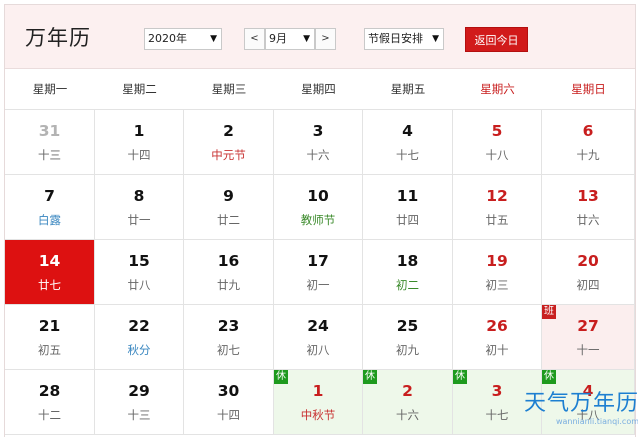 The height and width of the screenshot is (437, 638). Describe the element at coordinates (325, 39) in the screenshot. I see `next-month-button: >` at that location.